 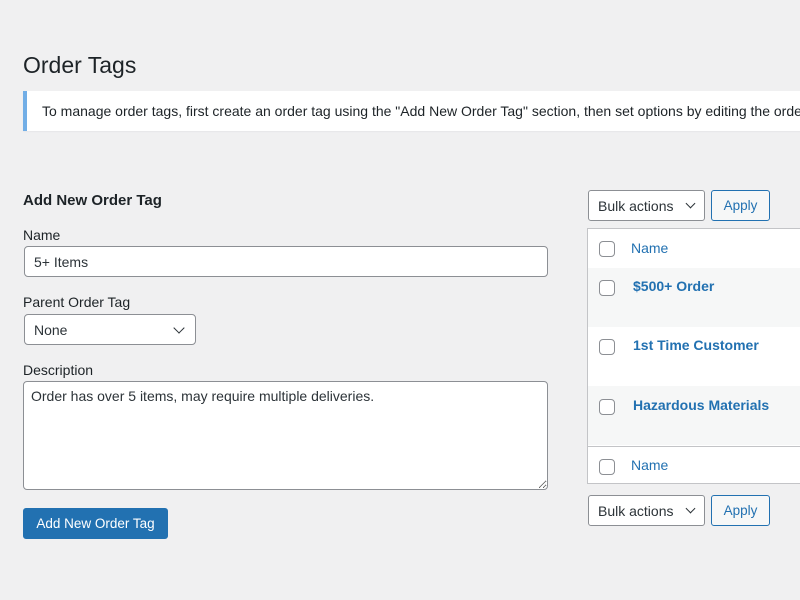 I want to click on table-row: Hazardous Materials, so click(x=694, y=415).